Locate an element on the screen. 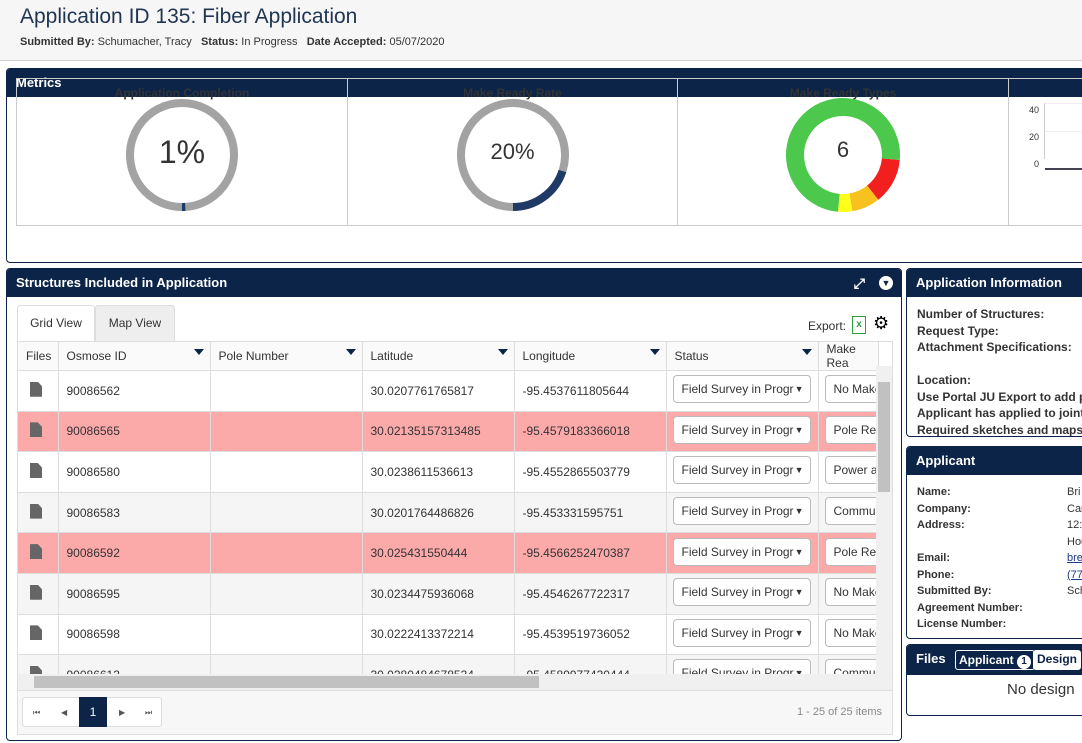 This screenshot has width=1082, height=743. longitude: -95.4537611805644 is located at coordinates (590, 391).